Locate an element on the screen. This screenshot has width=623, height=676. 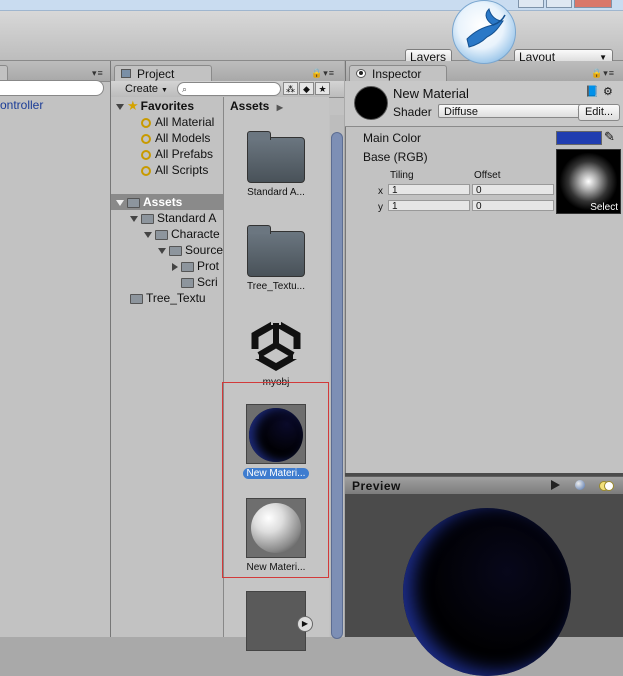
search-icon: ⌕ is located at coordinates (185, 89).